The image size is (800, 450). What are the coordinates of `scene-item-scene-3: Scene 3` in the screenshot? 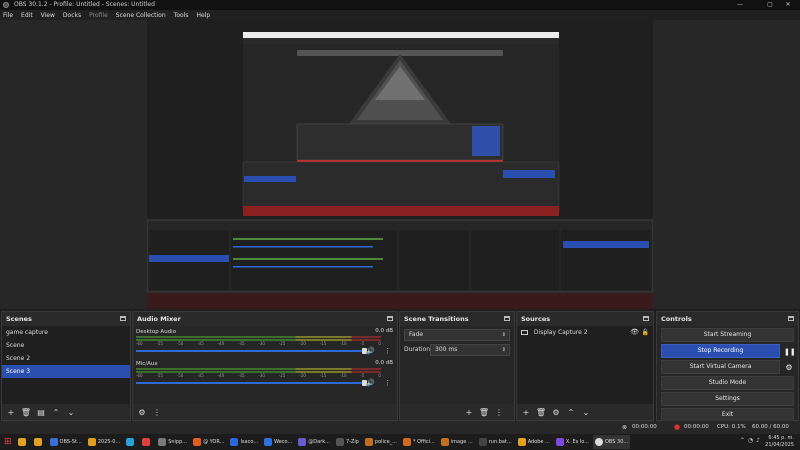 It's located at (66, 371).